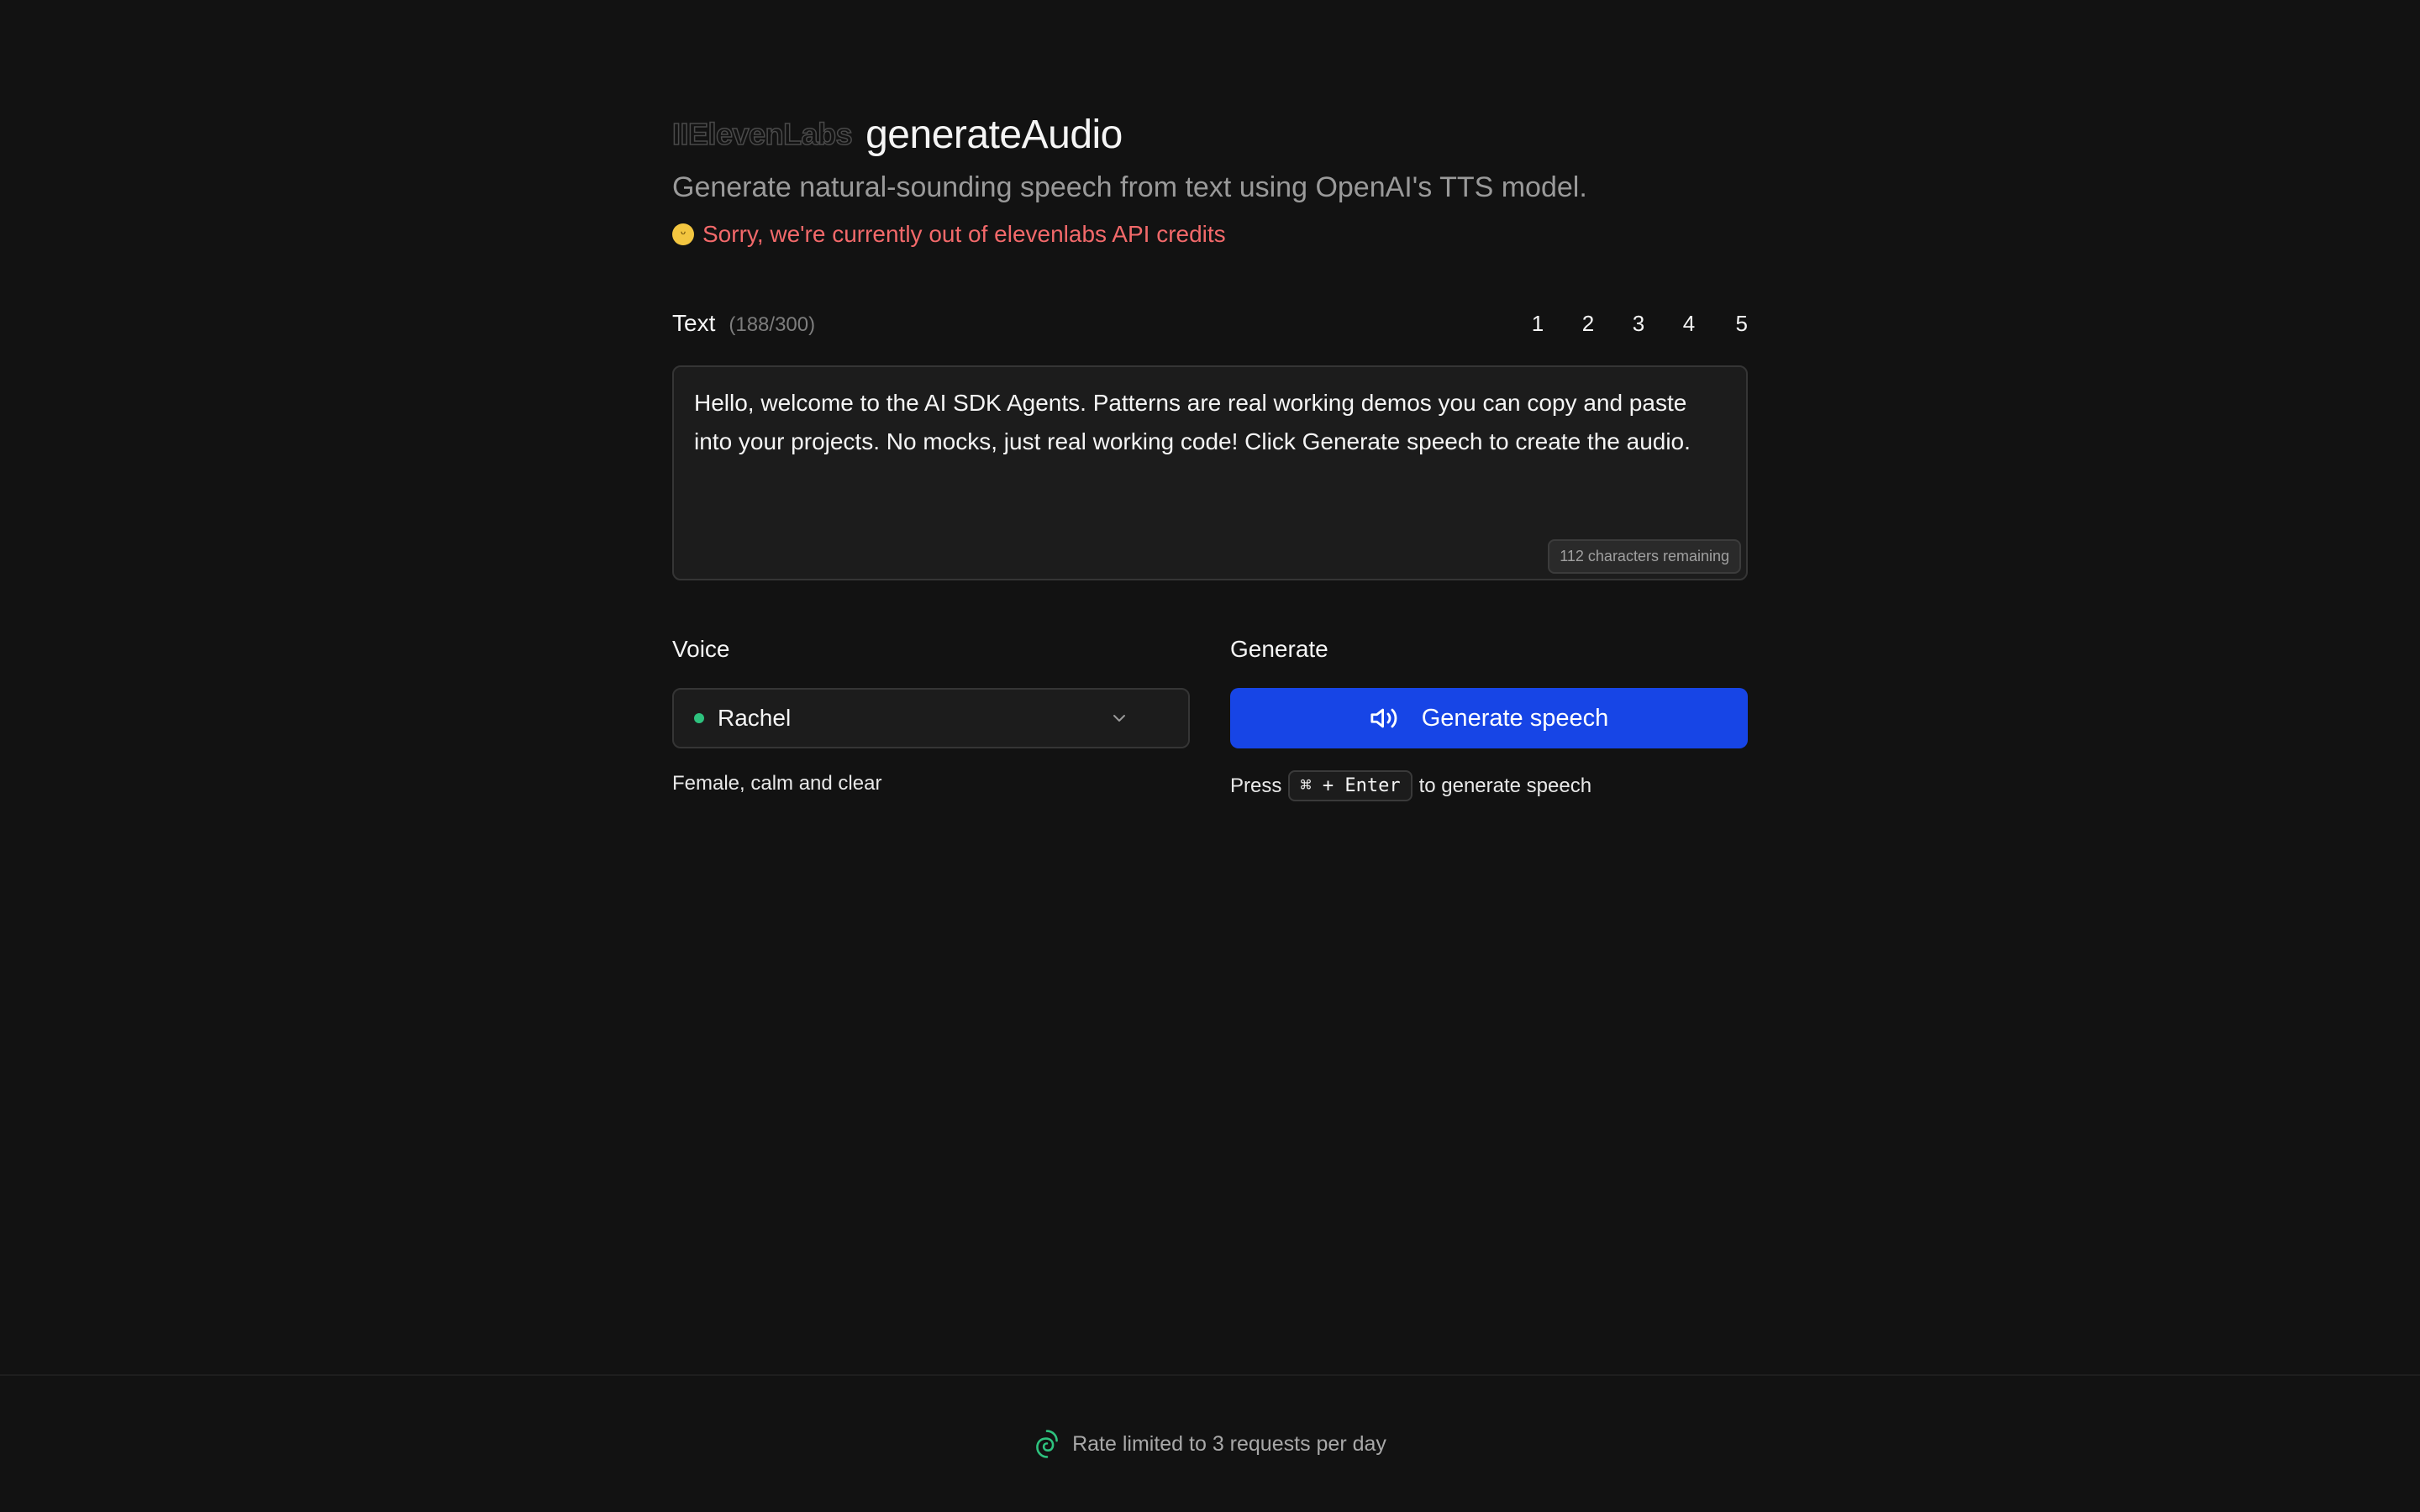 This screenshot has height=1512, width=2420. What do you see at coordinates (1119, 718) in the screenshot?
I see `chevron-down-icon` at bounding box center [1119, 718].